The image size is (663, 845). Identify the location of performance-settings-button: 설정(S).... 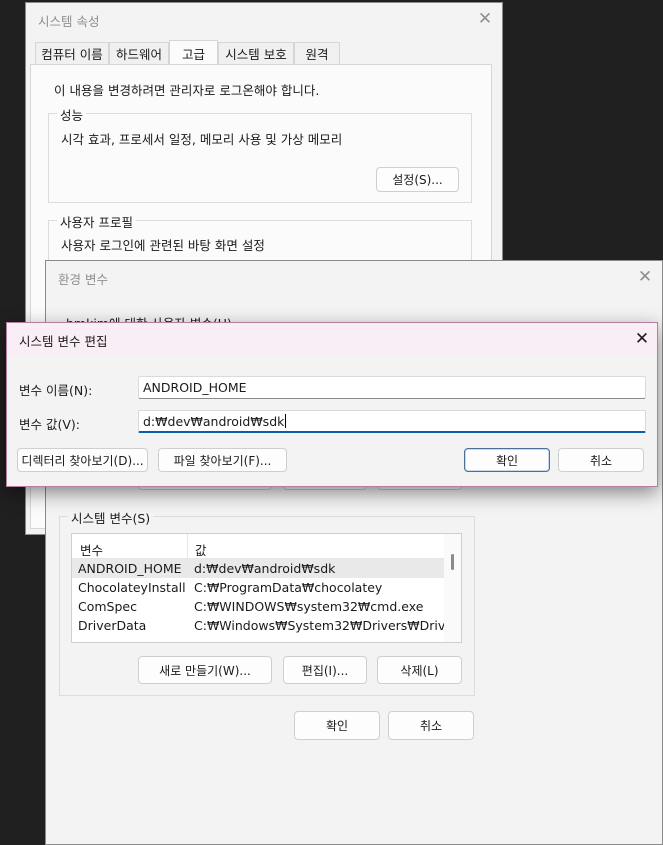
(417, 179).